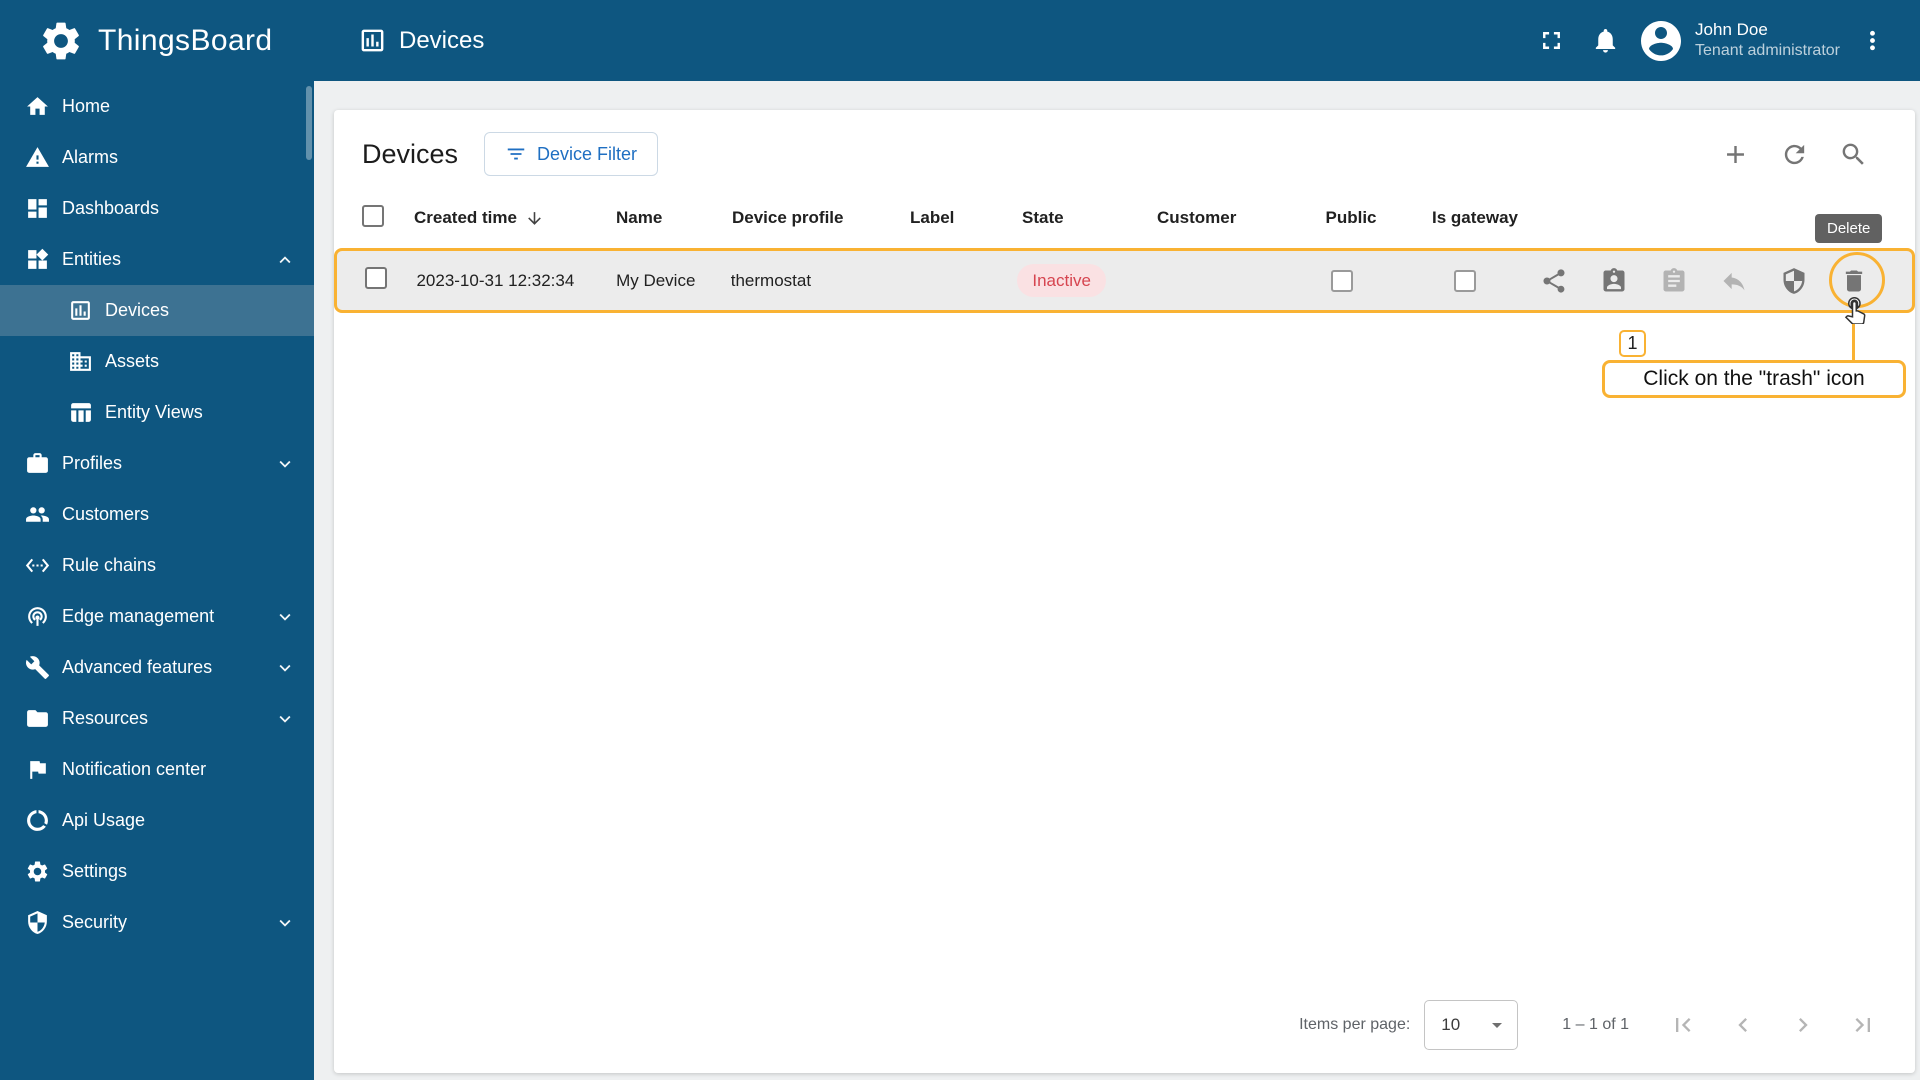  I want to click on resources-icon, so click(37, 718).